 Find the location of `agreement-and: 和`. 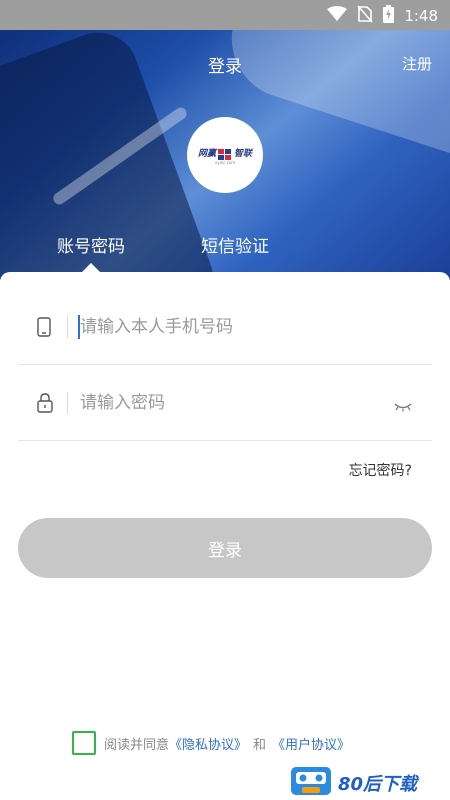

agreement-and: 和 is located at coordinates (260, 745).